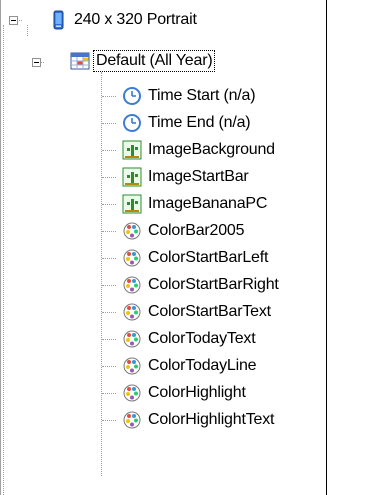  What do you see at coordinates (154, 60) in the screenshot?
I see `tree-node-label: Default (All Year)` at bounding box center [154, 60].